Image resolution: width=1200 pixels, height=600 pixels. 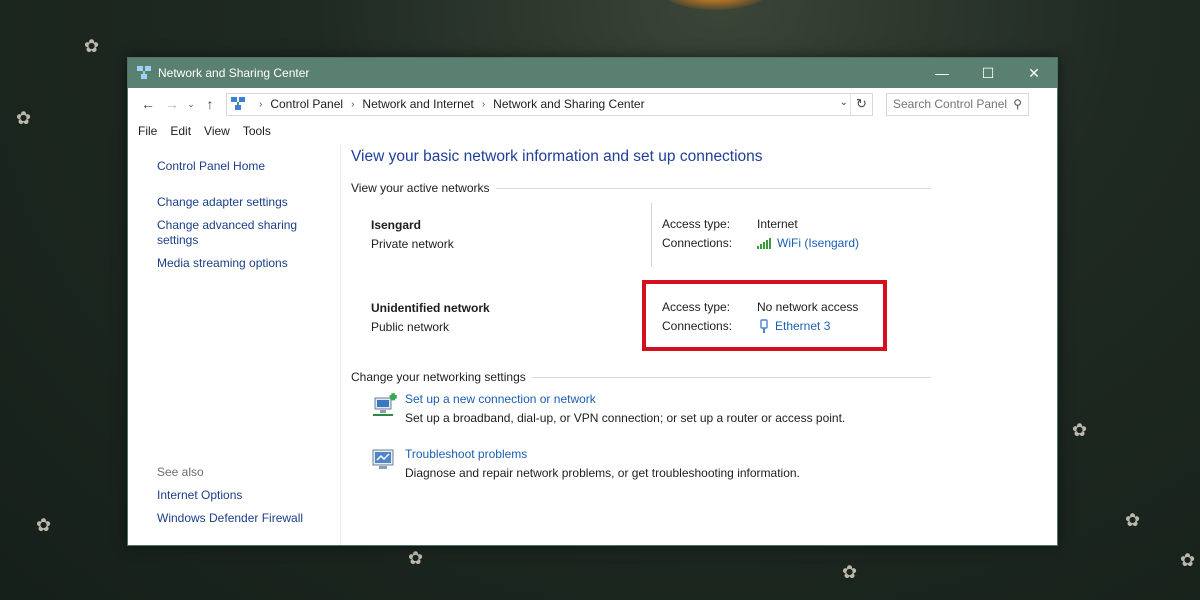 What do you see at coordinates (696, 224) in the screenshot?
I see `access-type-label: Access type:` at bounding box center [696, 224].